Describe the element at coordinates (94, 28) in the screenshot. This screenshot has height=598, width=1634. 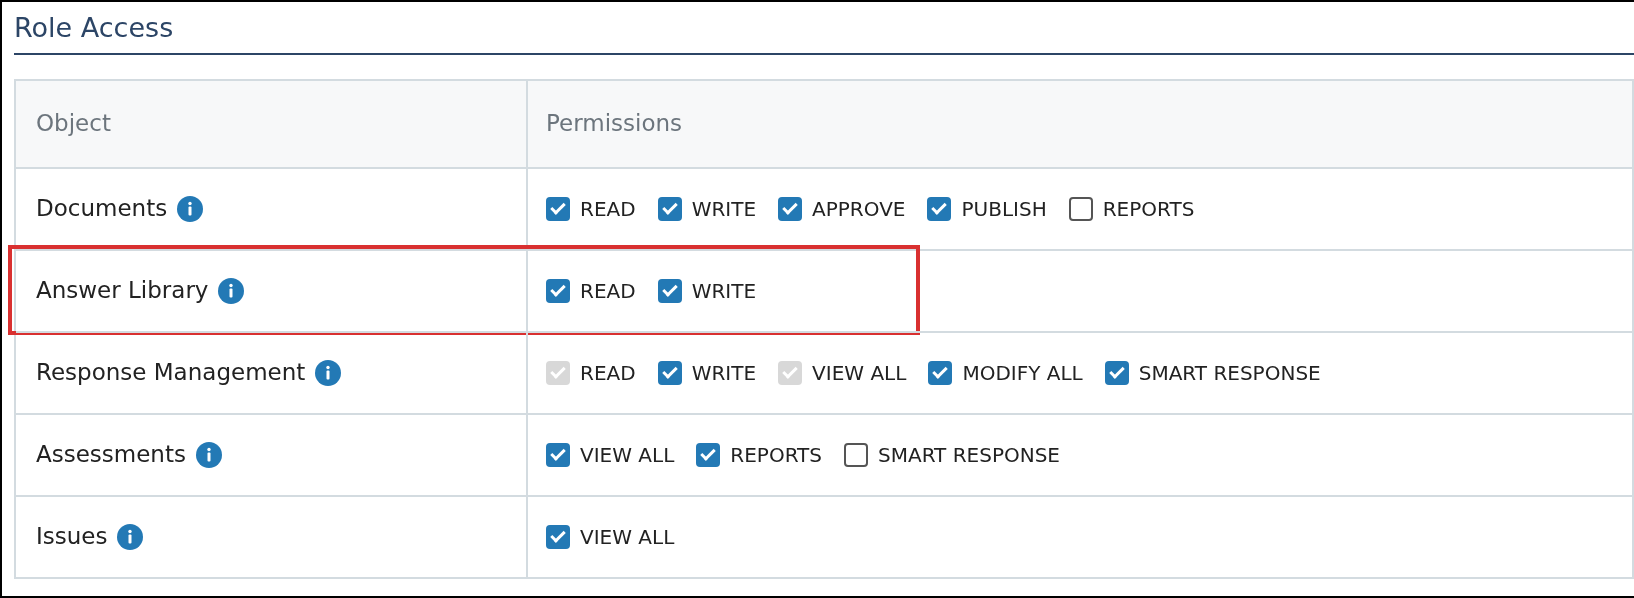
I see `page-title: Role Access` at that location.